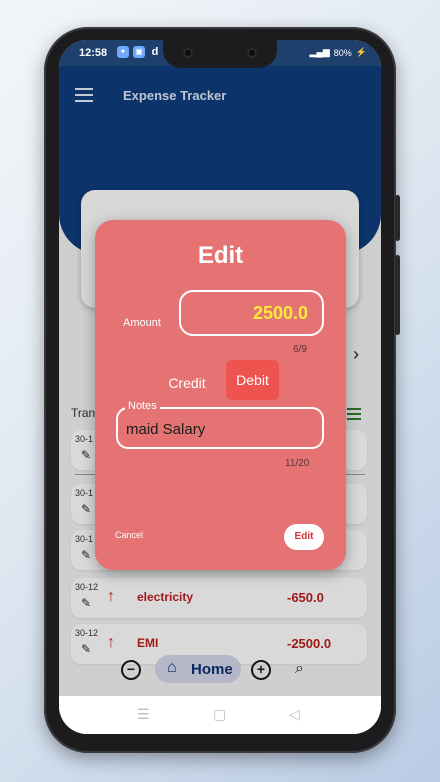 The image size is (440, 782). Describe the element at coordinates (188, 53) in the screenshot. I see `camera-icon` at that location.